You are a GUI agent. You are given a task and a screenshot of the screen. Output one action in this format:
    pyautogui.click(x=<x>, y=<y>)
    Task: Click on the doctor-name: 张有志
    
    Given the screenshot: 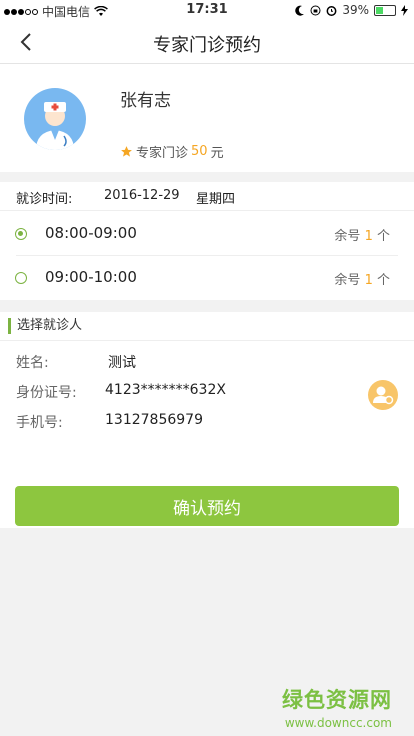 What is the action you would take?
    pyautogui.click(x=145, y=101)
    